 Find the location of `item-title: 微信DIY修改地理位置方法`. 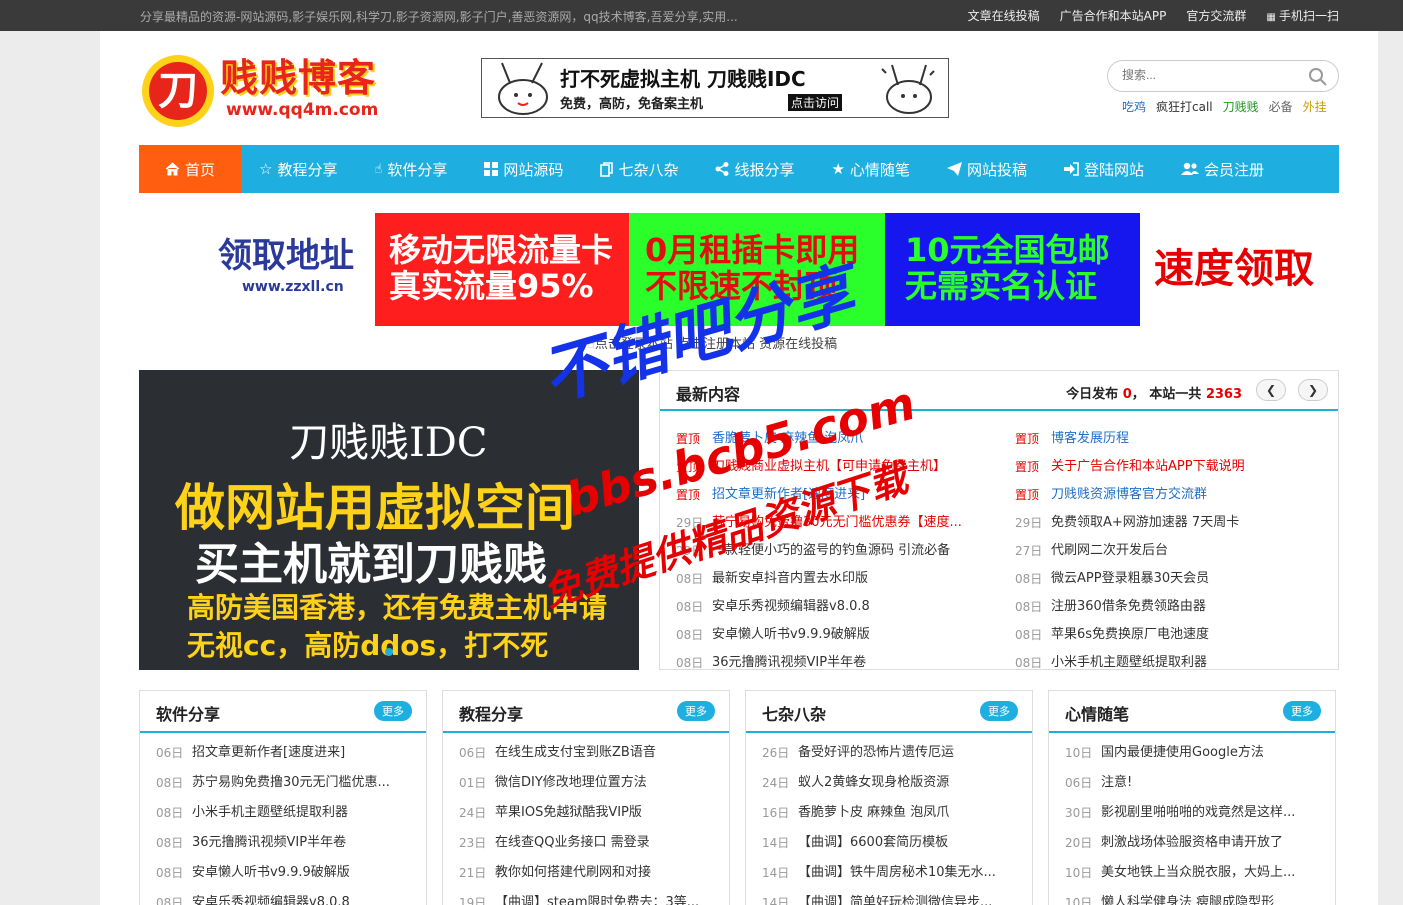

item-title: 微信DIY修改地理位置方法 is located at coordinates (605, 788).